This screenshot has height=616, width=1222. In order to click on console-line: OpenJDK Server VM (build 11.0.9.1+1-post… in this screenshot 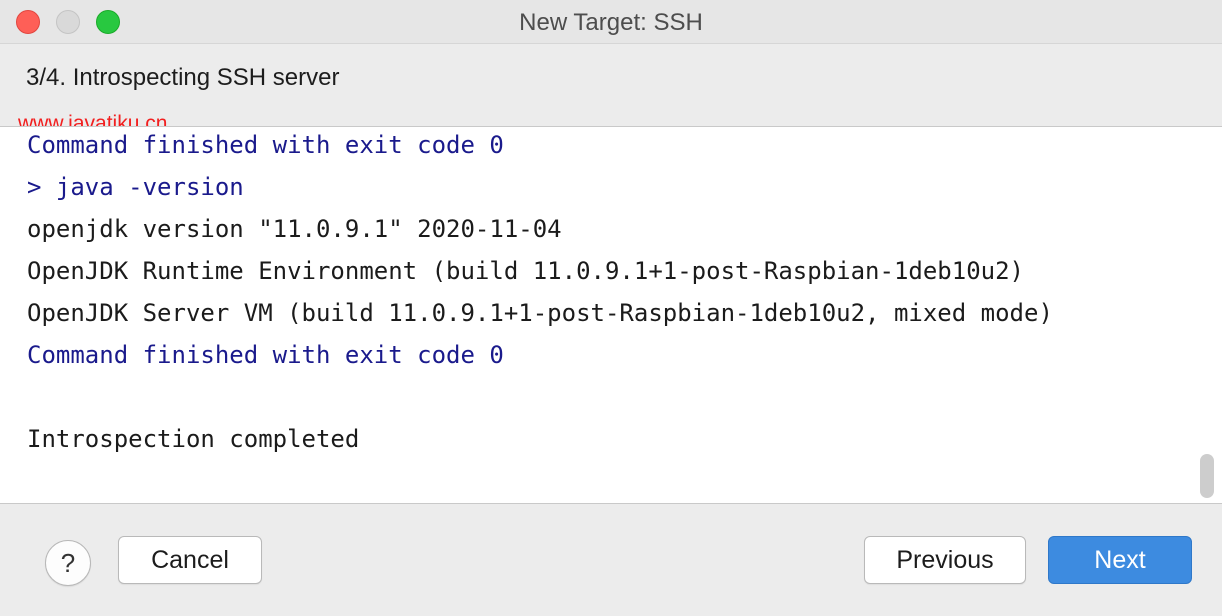, I will do `click(540, 313)`.